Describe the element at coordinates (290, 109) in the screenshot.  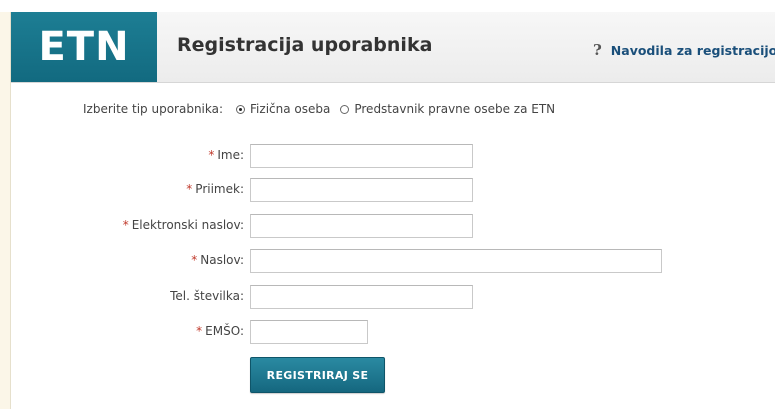
I see `radio-natural-person-label: Fizična oseba` at that location.